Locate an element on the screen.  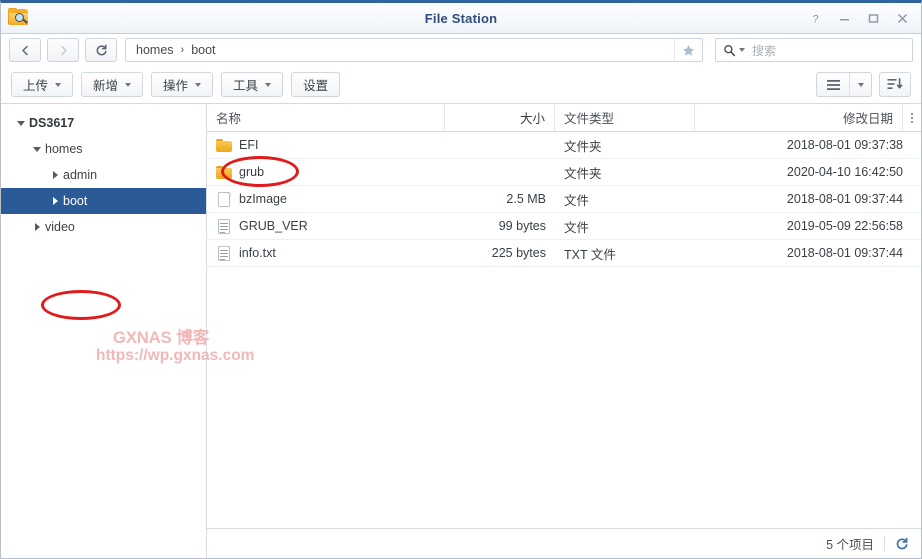
back-icon is located at coordinates (24, 50).